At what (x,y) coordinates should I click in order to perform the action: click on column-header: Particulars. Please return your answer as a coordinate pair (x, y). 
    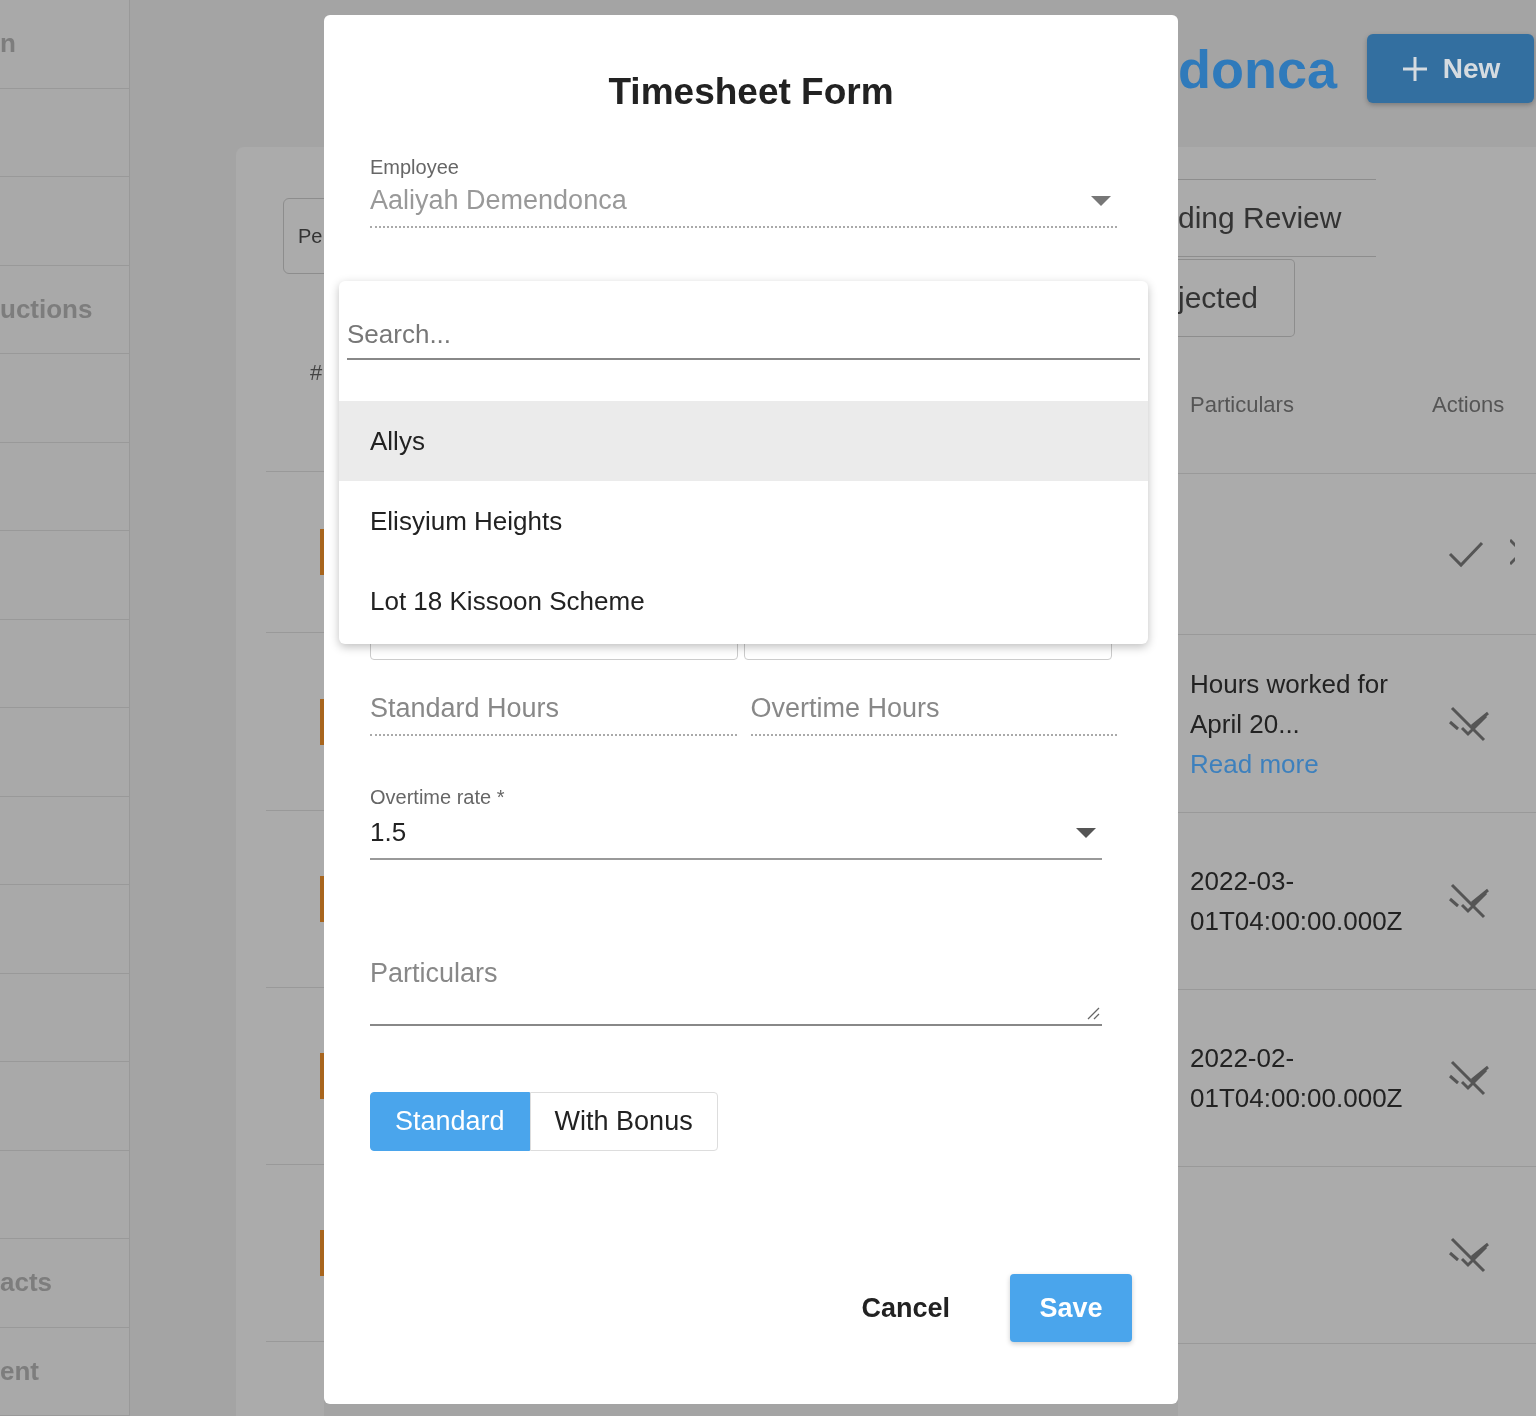
    Looking at the image, I should click on (1242, 405).